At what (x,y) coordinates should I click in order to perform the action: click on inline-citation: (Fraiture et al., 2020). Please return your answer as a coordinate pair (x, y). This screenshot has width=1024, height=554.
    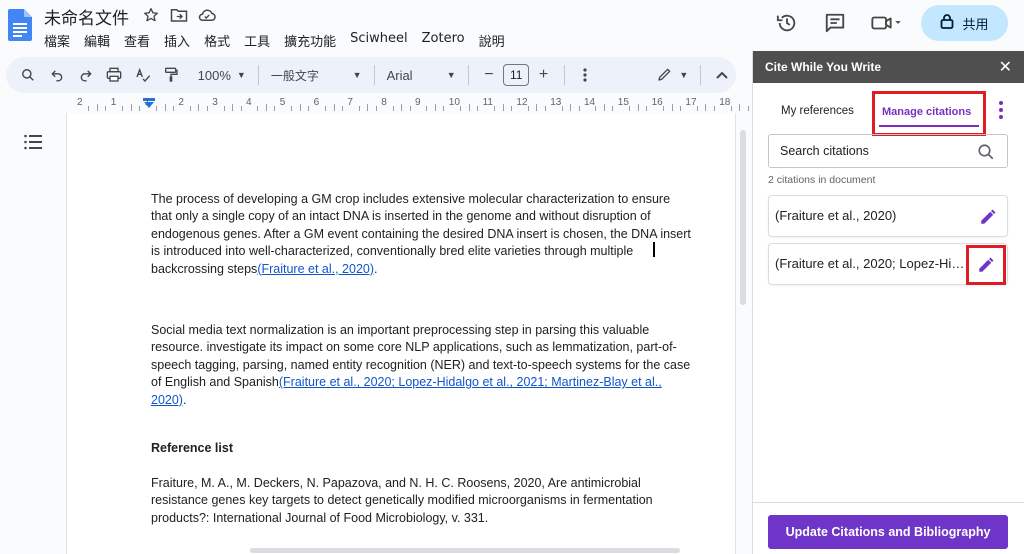
    Looking at the image, I should click on (315, 269).